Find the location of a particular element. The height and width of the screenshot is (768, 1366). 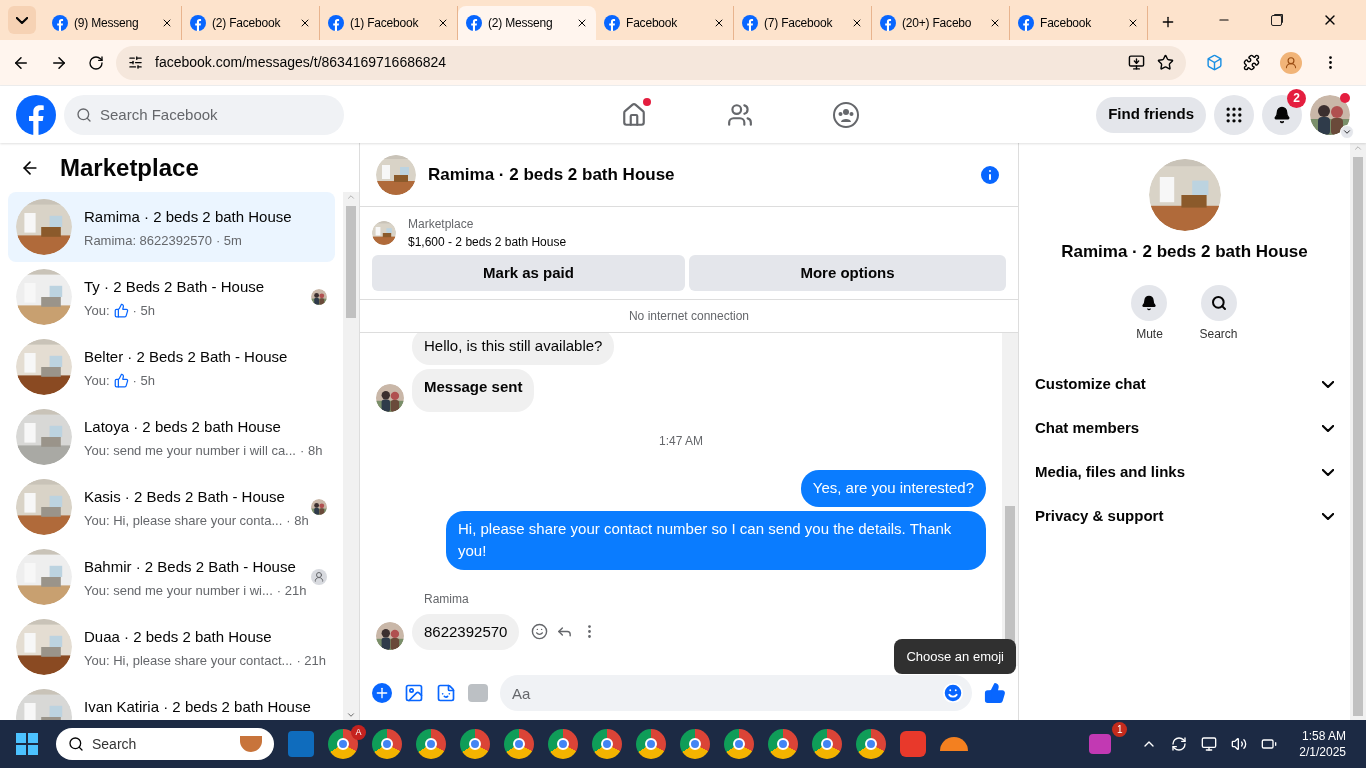

tab-search-button is located at coordinates (22, 20).